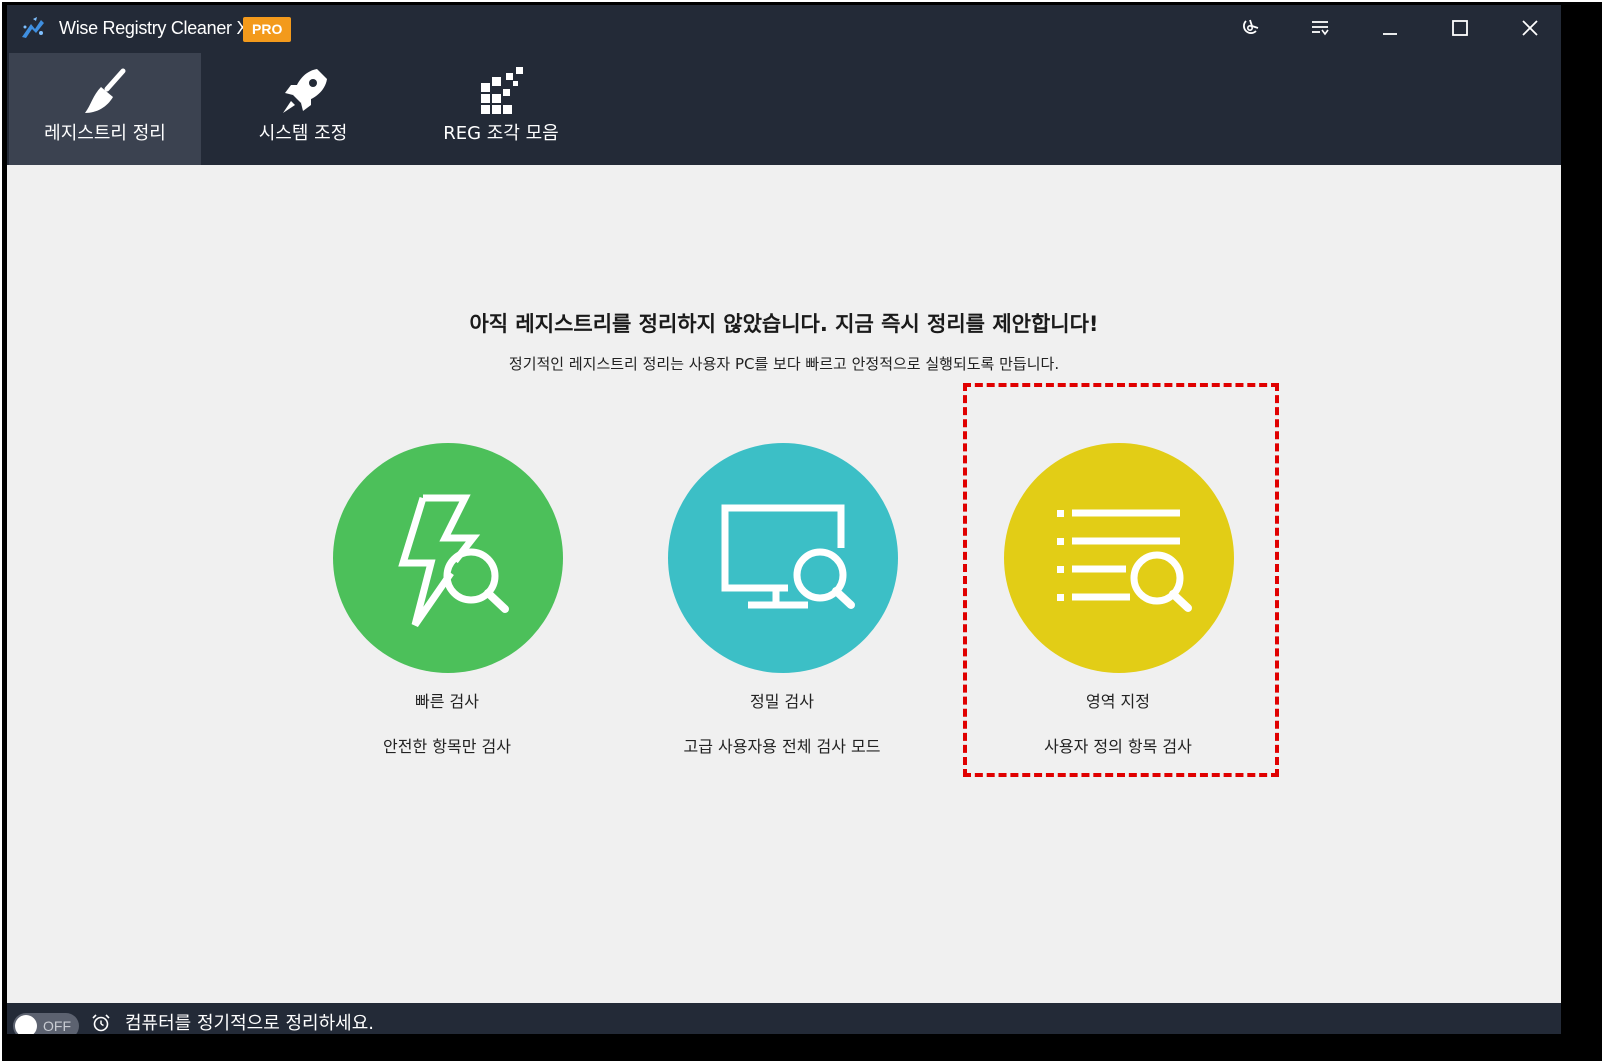  Describe the element at coordinates (57, 1026) in the screenshot. I see `toggle-state-label: OFF` at that location.